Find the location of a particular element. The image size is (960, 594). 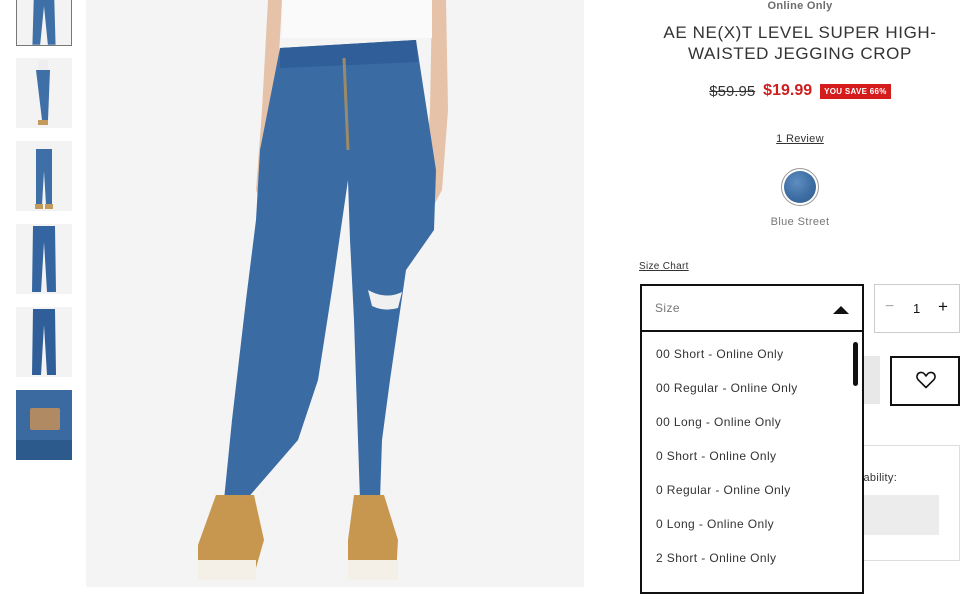

quantity-decrease-button: − is located at coordinates (889, 307).